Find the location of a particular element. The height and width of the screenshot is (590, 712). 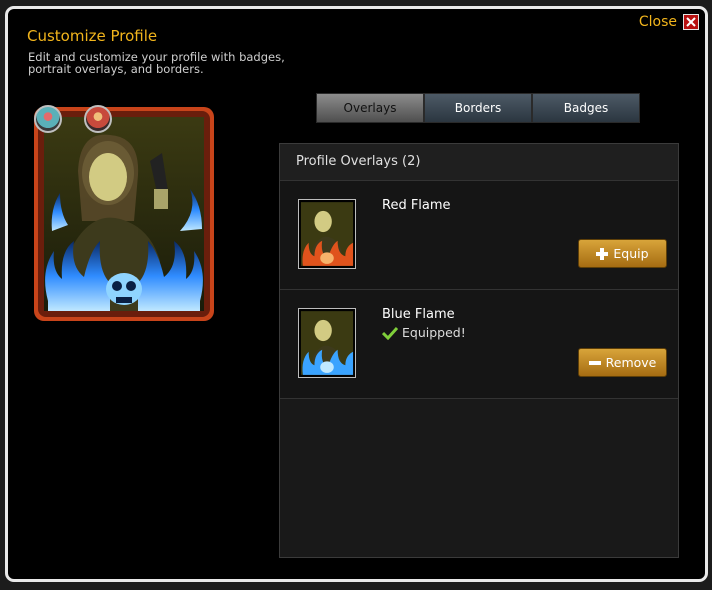

equipped-status: Equipped! is located at coordinates (424, 332).